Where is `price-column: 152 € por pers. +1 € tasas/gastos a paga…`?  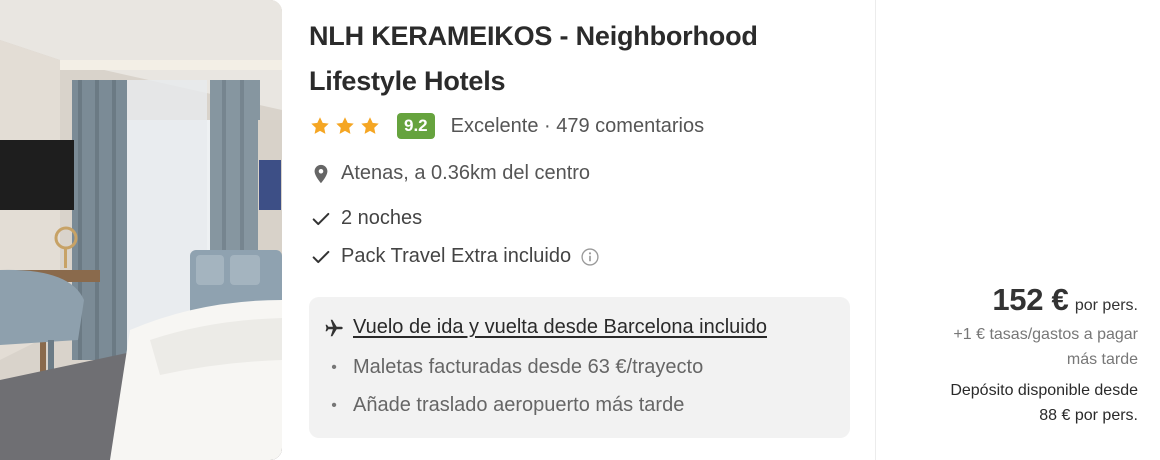
price-column: 152 € por pers. +1 € tasas/gastos a paga… is located at coordinates (1008, 355).